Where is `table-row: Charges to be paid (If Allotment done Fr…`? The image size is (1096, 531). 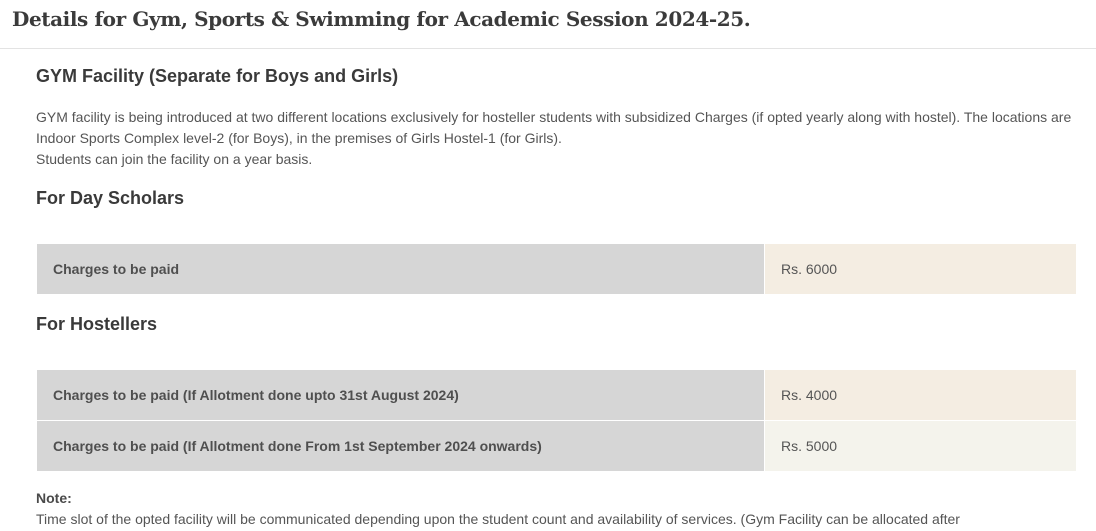
table-row: Charges to be paid (If Allotment done Fr… is located at coordinates (556, 446).